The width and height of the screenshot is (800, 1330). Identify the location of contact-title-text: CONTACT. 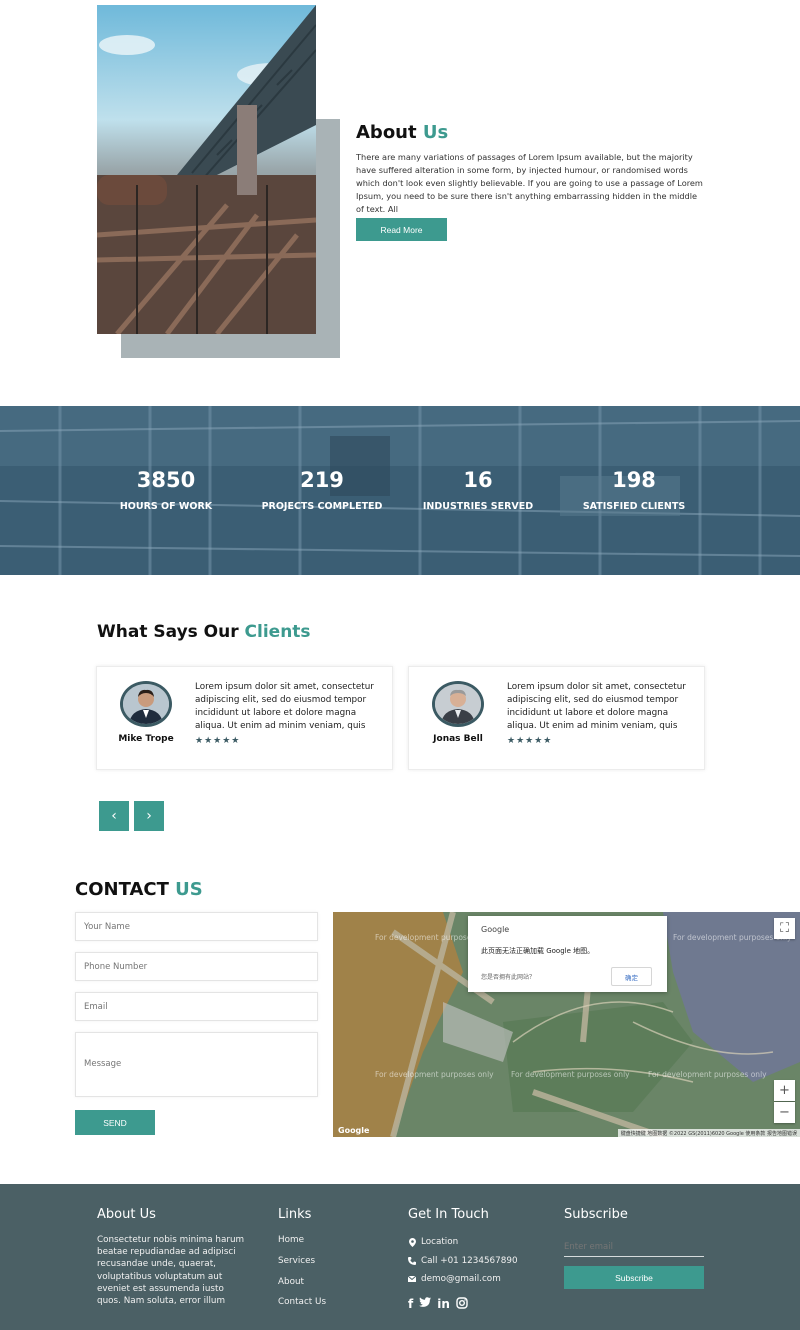
(122, 889).